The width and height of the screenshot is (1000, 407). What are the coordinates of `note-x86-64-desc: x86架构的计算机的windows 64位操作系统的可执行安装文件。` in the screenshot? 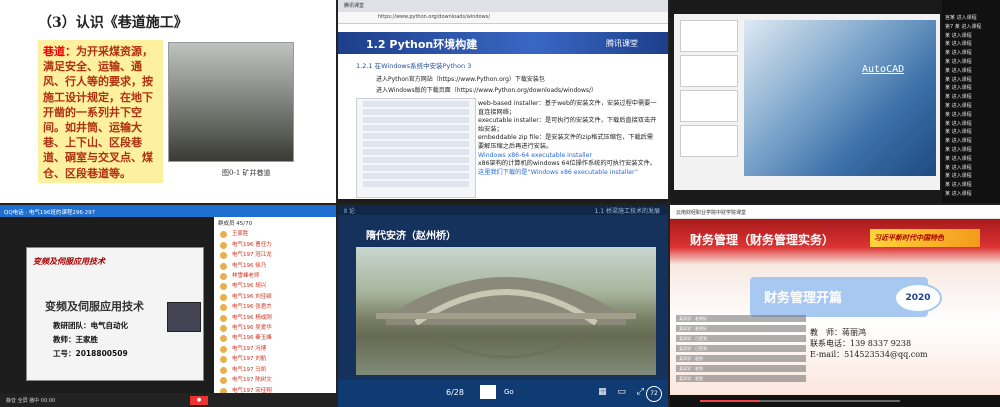 It's located at (567, 164).